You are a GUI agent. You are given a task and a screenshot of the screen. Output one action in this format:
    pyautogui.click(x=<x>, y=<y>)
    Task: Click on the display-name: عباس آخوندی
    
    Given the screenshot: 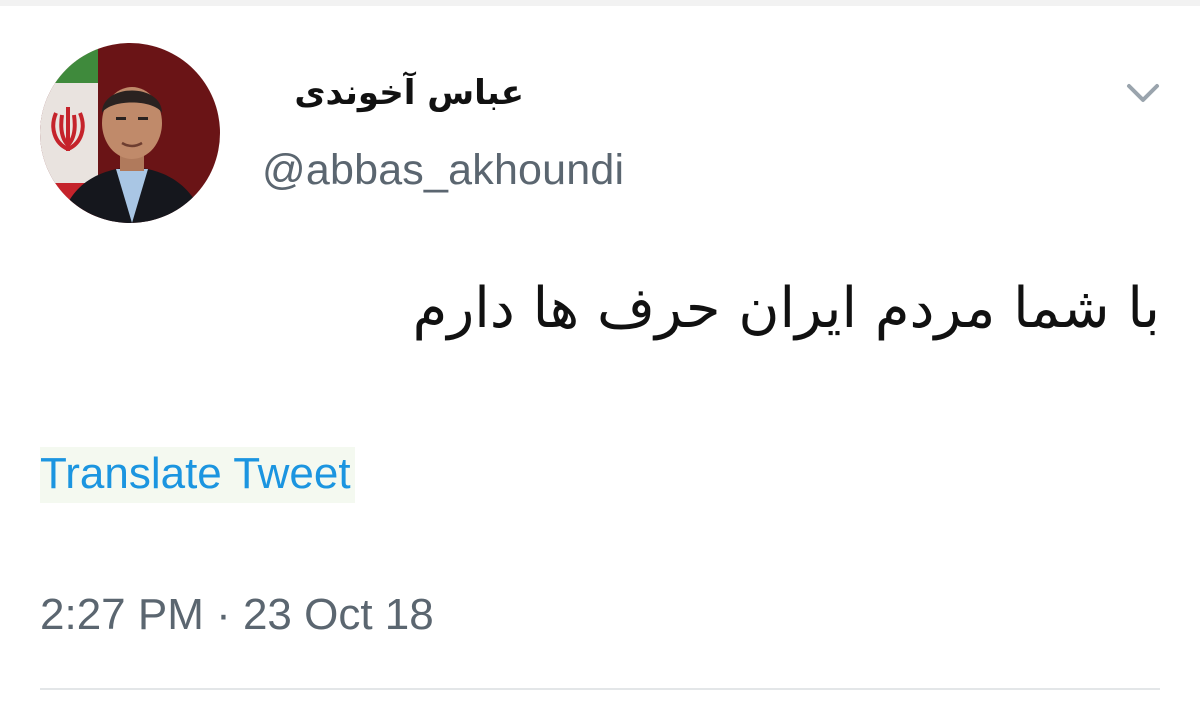 What is the action you would take?
    pyautogui.click(x=393, y=93)
    